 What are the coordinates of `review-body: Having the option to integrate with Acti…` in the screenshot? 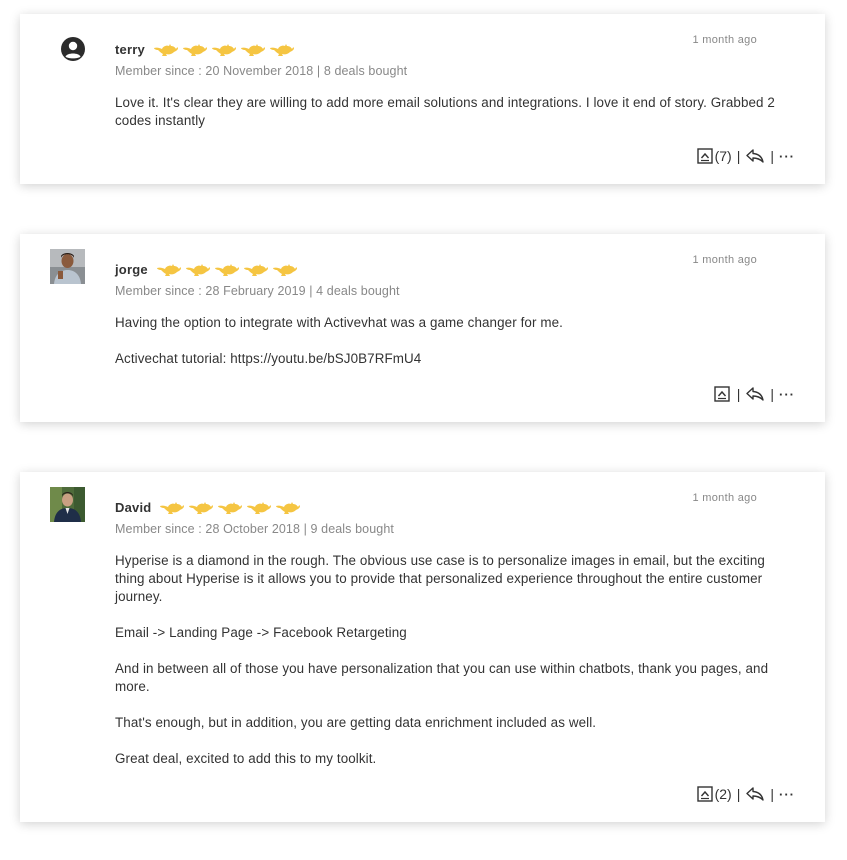 It's located at (455, 341).